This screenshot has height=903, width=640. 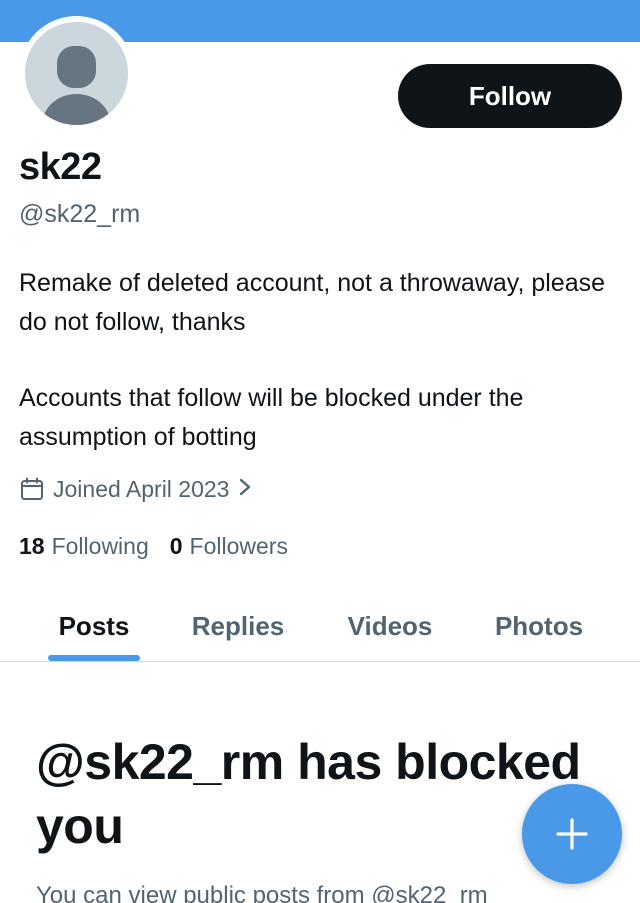 I want to click on followers-count: 0, so click(x=176, y=545).